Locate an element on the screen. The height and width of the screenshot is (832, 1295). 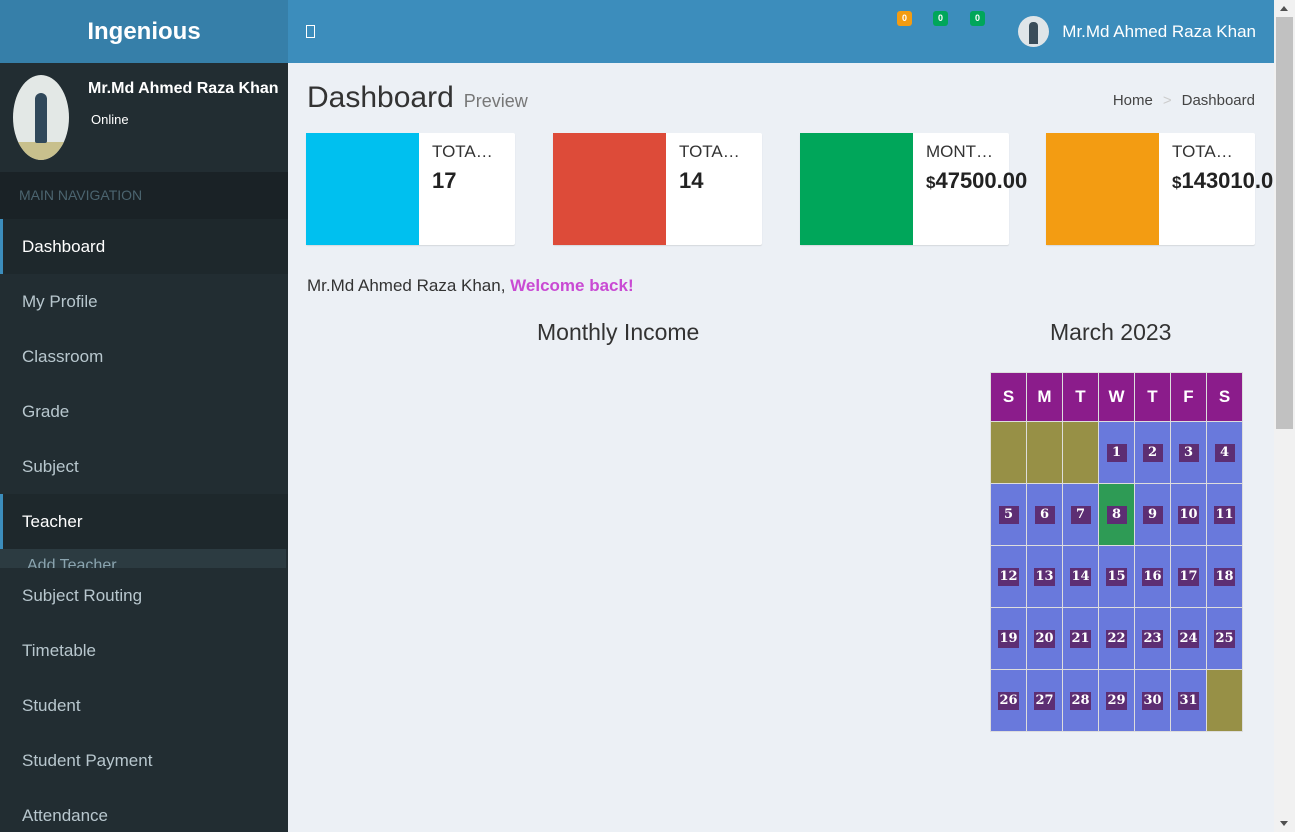
user-status: Online is located at coordinates (110, 119).